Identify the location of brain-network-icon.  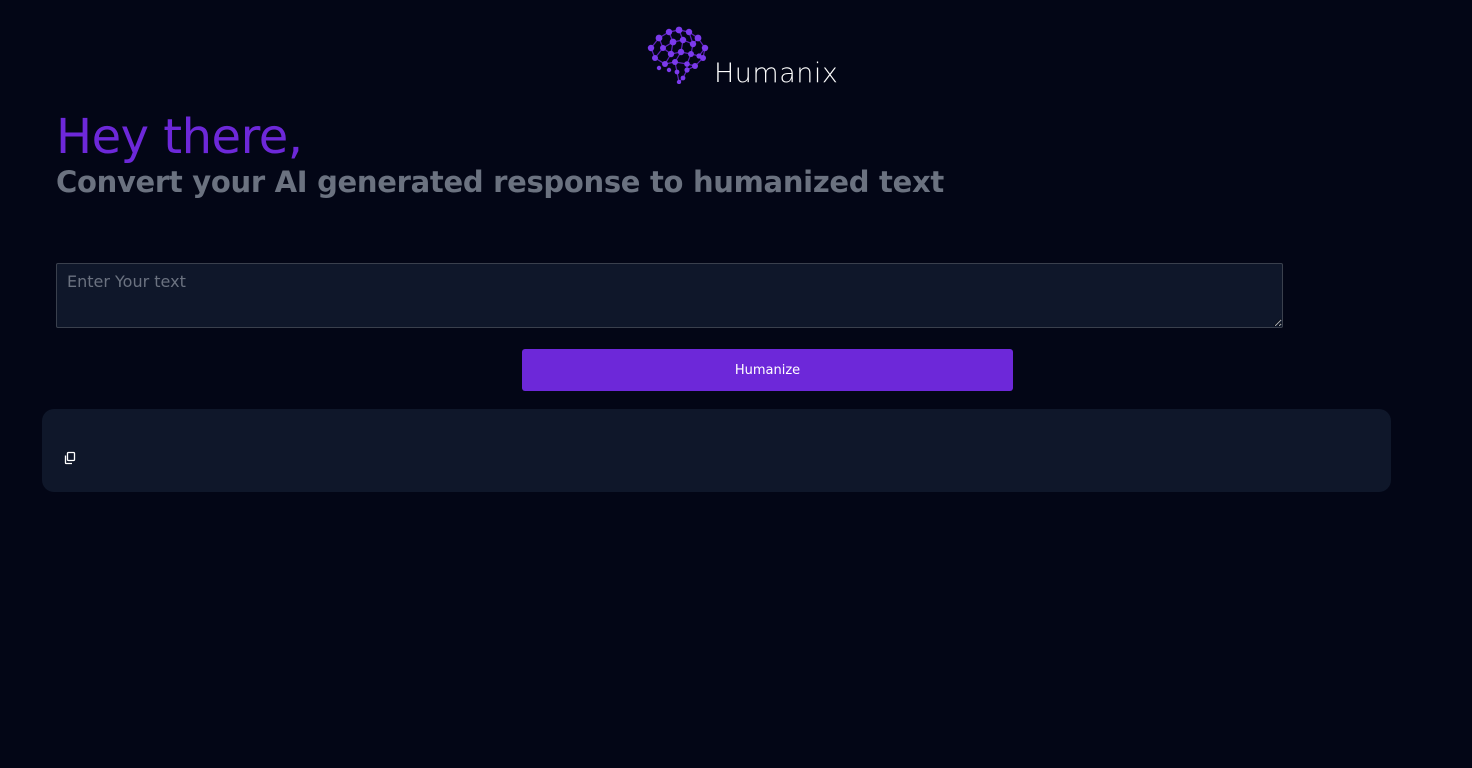
(678, 55).